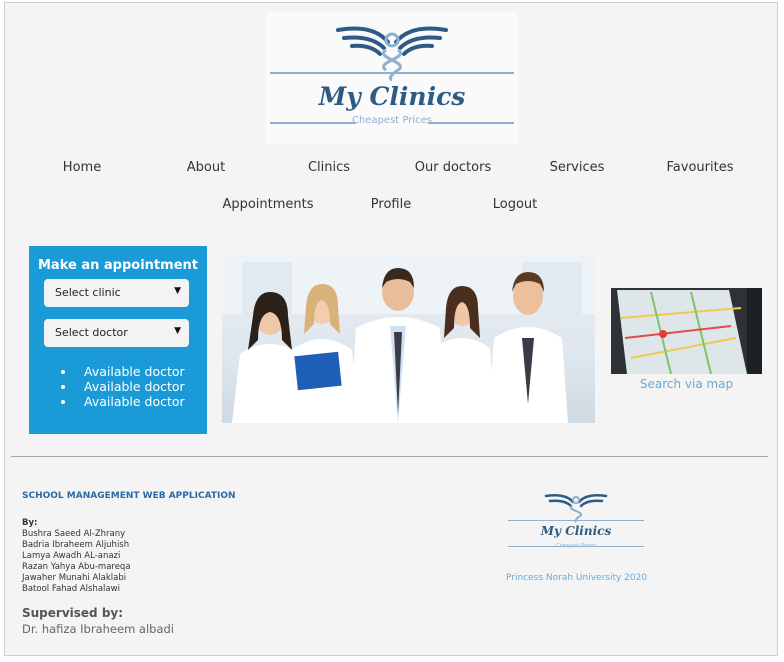 The width and height of the screenshot is (784, 662). I want to click on author-name: Batool Fahad Alshalawi, so click(71, 589).